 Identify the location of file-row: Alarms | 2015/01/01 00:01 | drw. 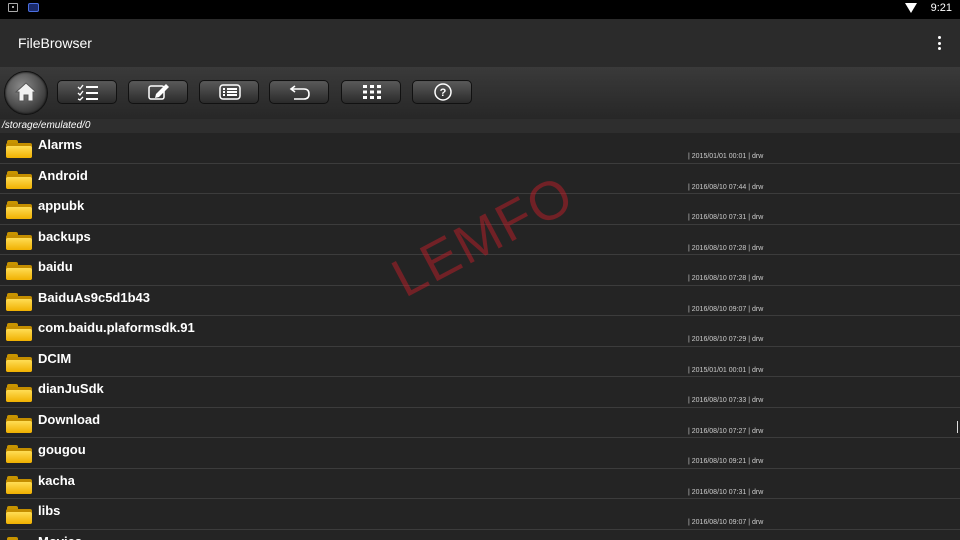
(480, 148).